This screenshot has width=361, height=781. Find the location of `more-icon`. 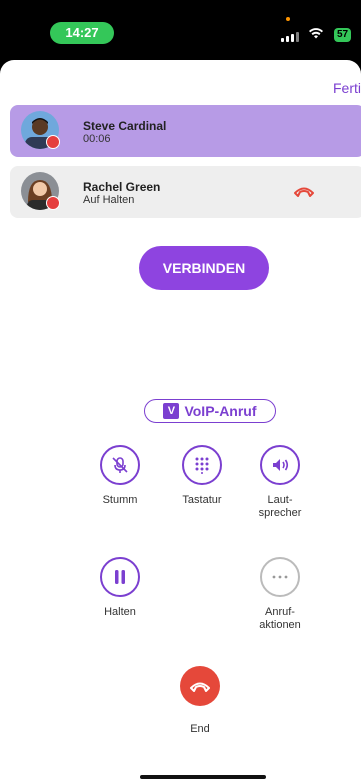

more-icon is located at coordinates (280, 577).